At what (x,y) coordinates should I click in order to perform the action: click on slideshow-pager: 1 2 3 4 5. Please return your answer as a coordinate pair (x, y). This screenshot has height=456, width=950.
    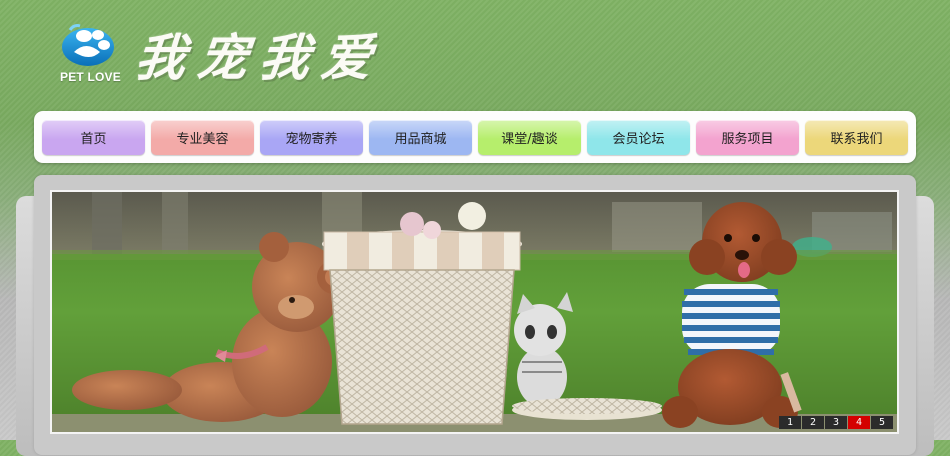
    Looking at the image, I should click on (836, 422).